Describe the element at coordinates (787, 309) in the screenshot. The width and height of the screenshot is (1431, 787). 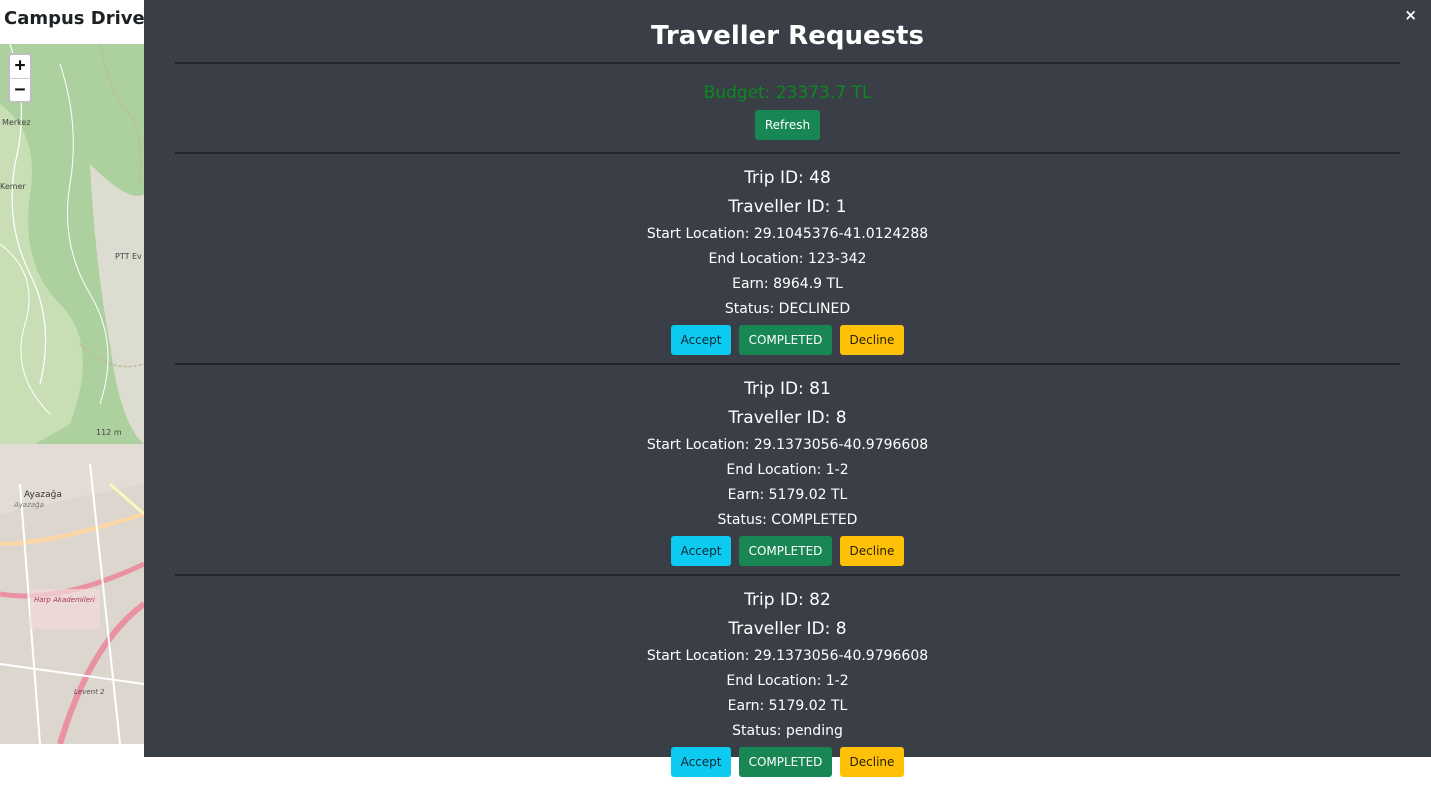
I see `status: Status: DECLINED` at that location.